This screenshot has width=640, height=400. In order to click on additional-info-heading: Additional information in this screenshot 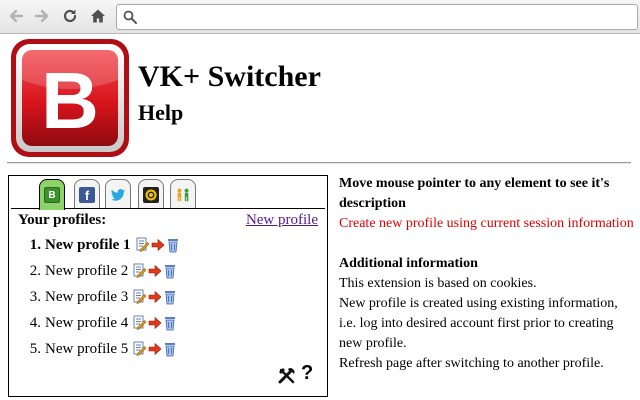, I will do `click(408, 263)`.